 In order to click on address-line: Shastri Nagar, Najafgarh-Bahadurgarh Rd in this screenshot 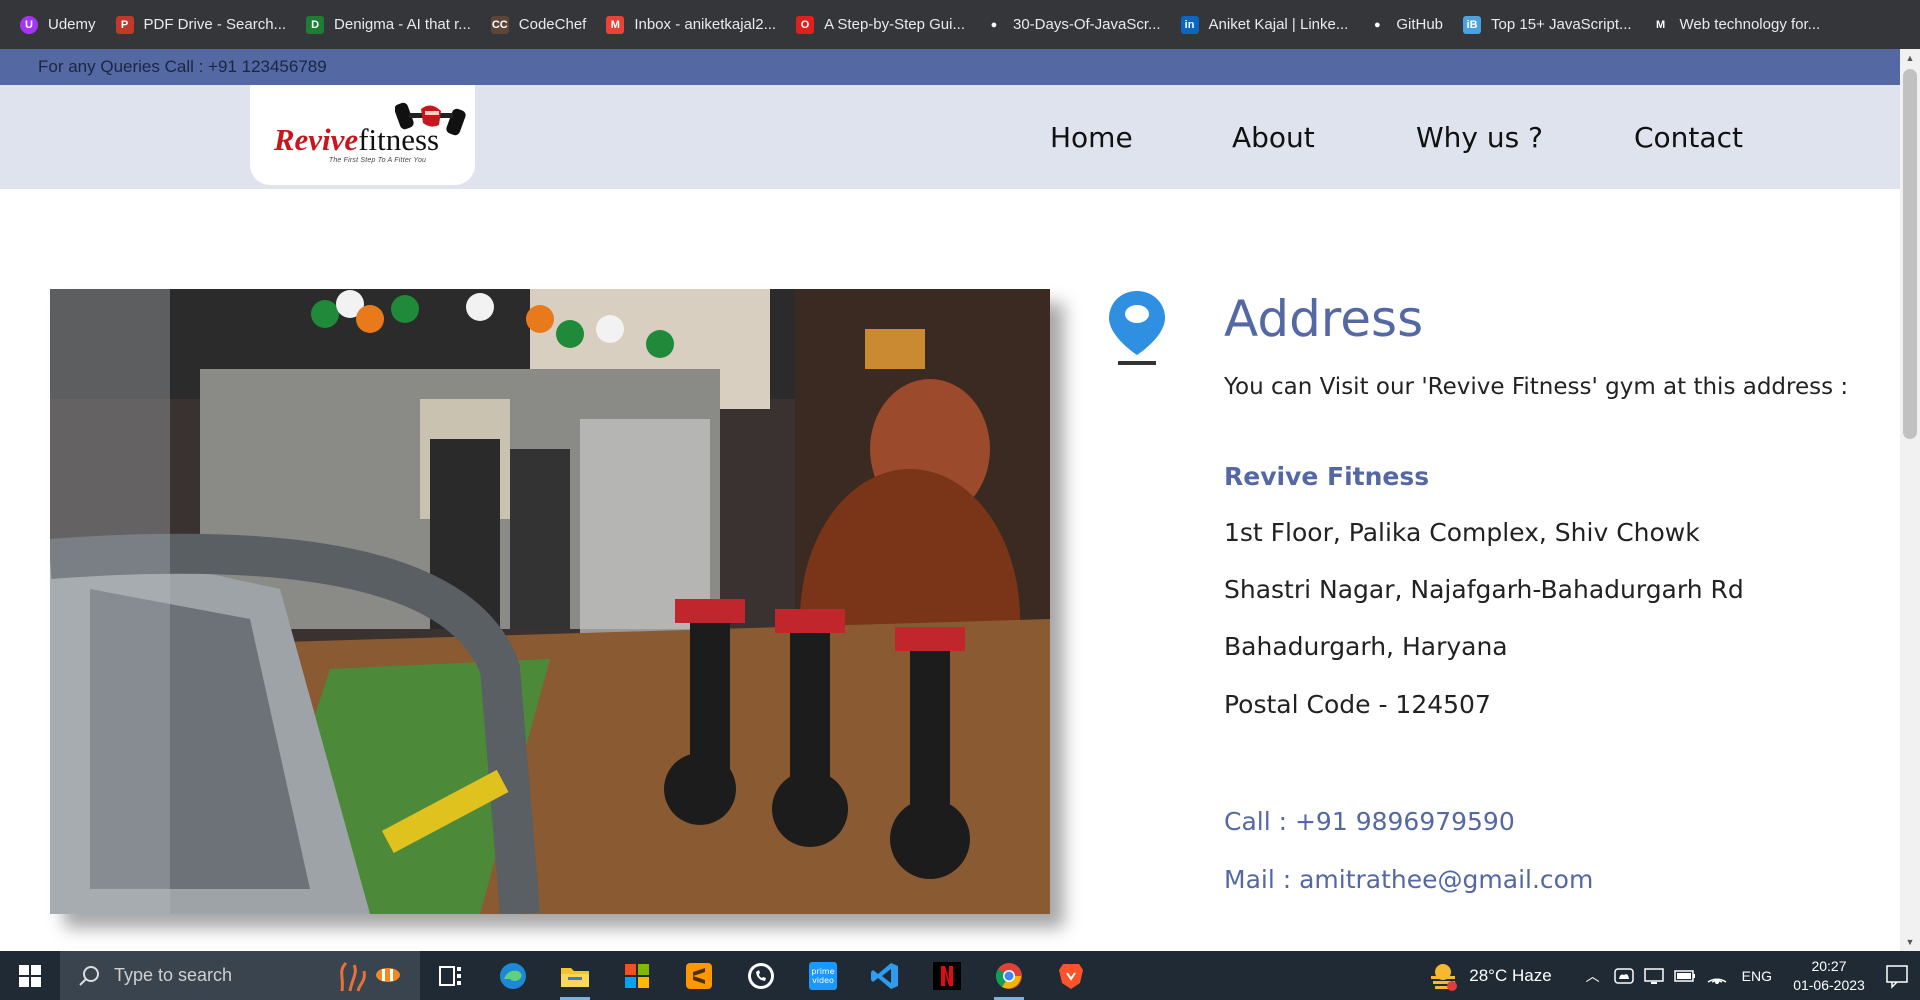, I will do `click(1484, 589)`.